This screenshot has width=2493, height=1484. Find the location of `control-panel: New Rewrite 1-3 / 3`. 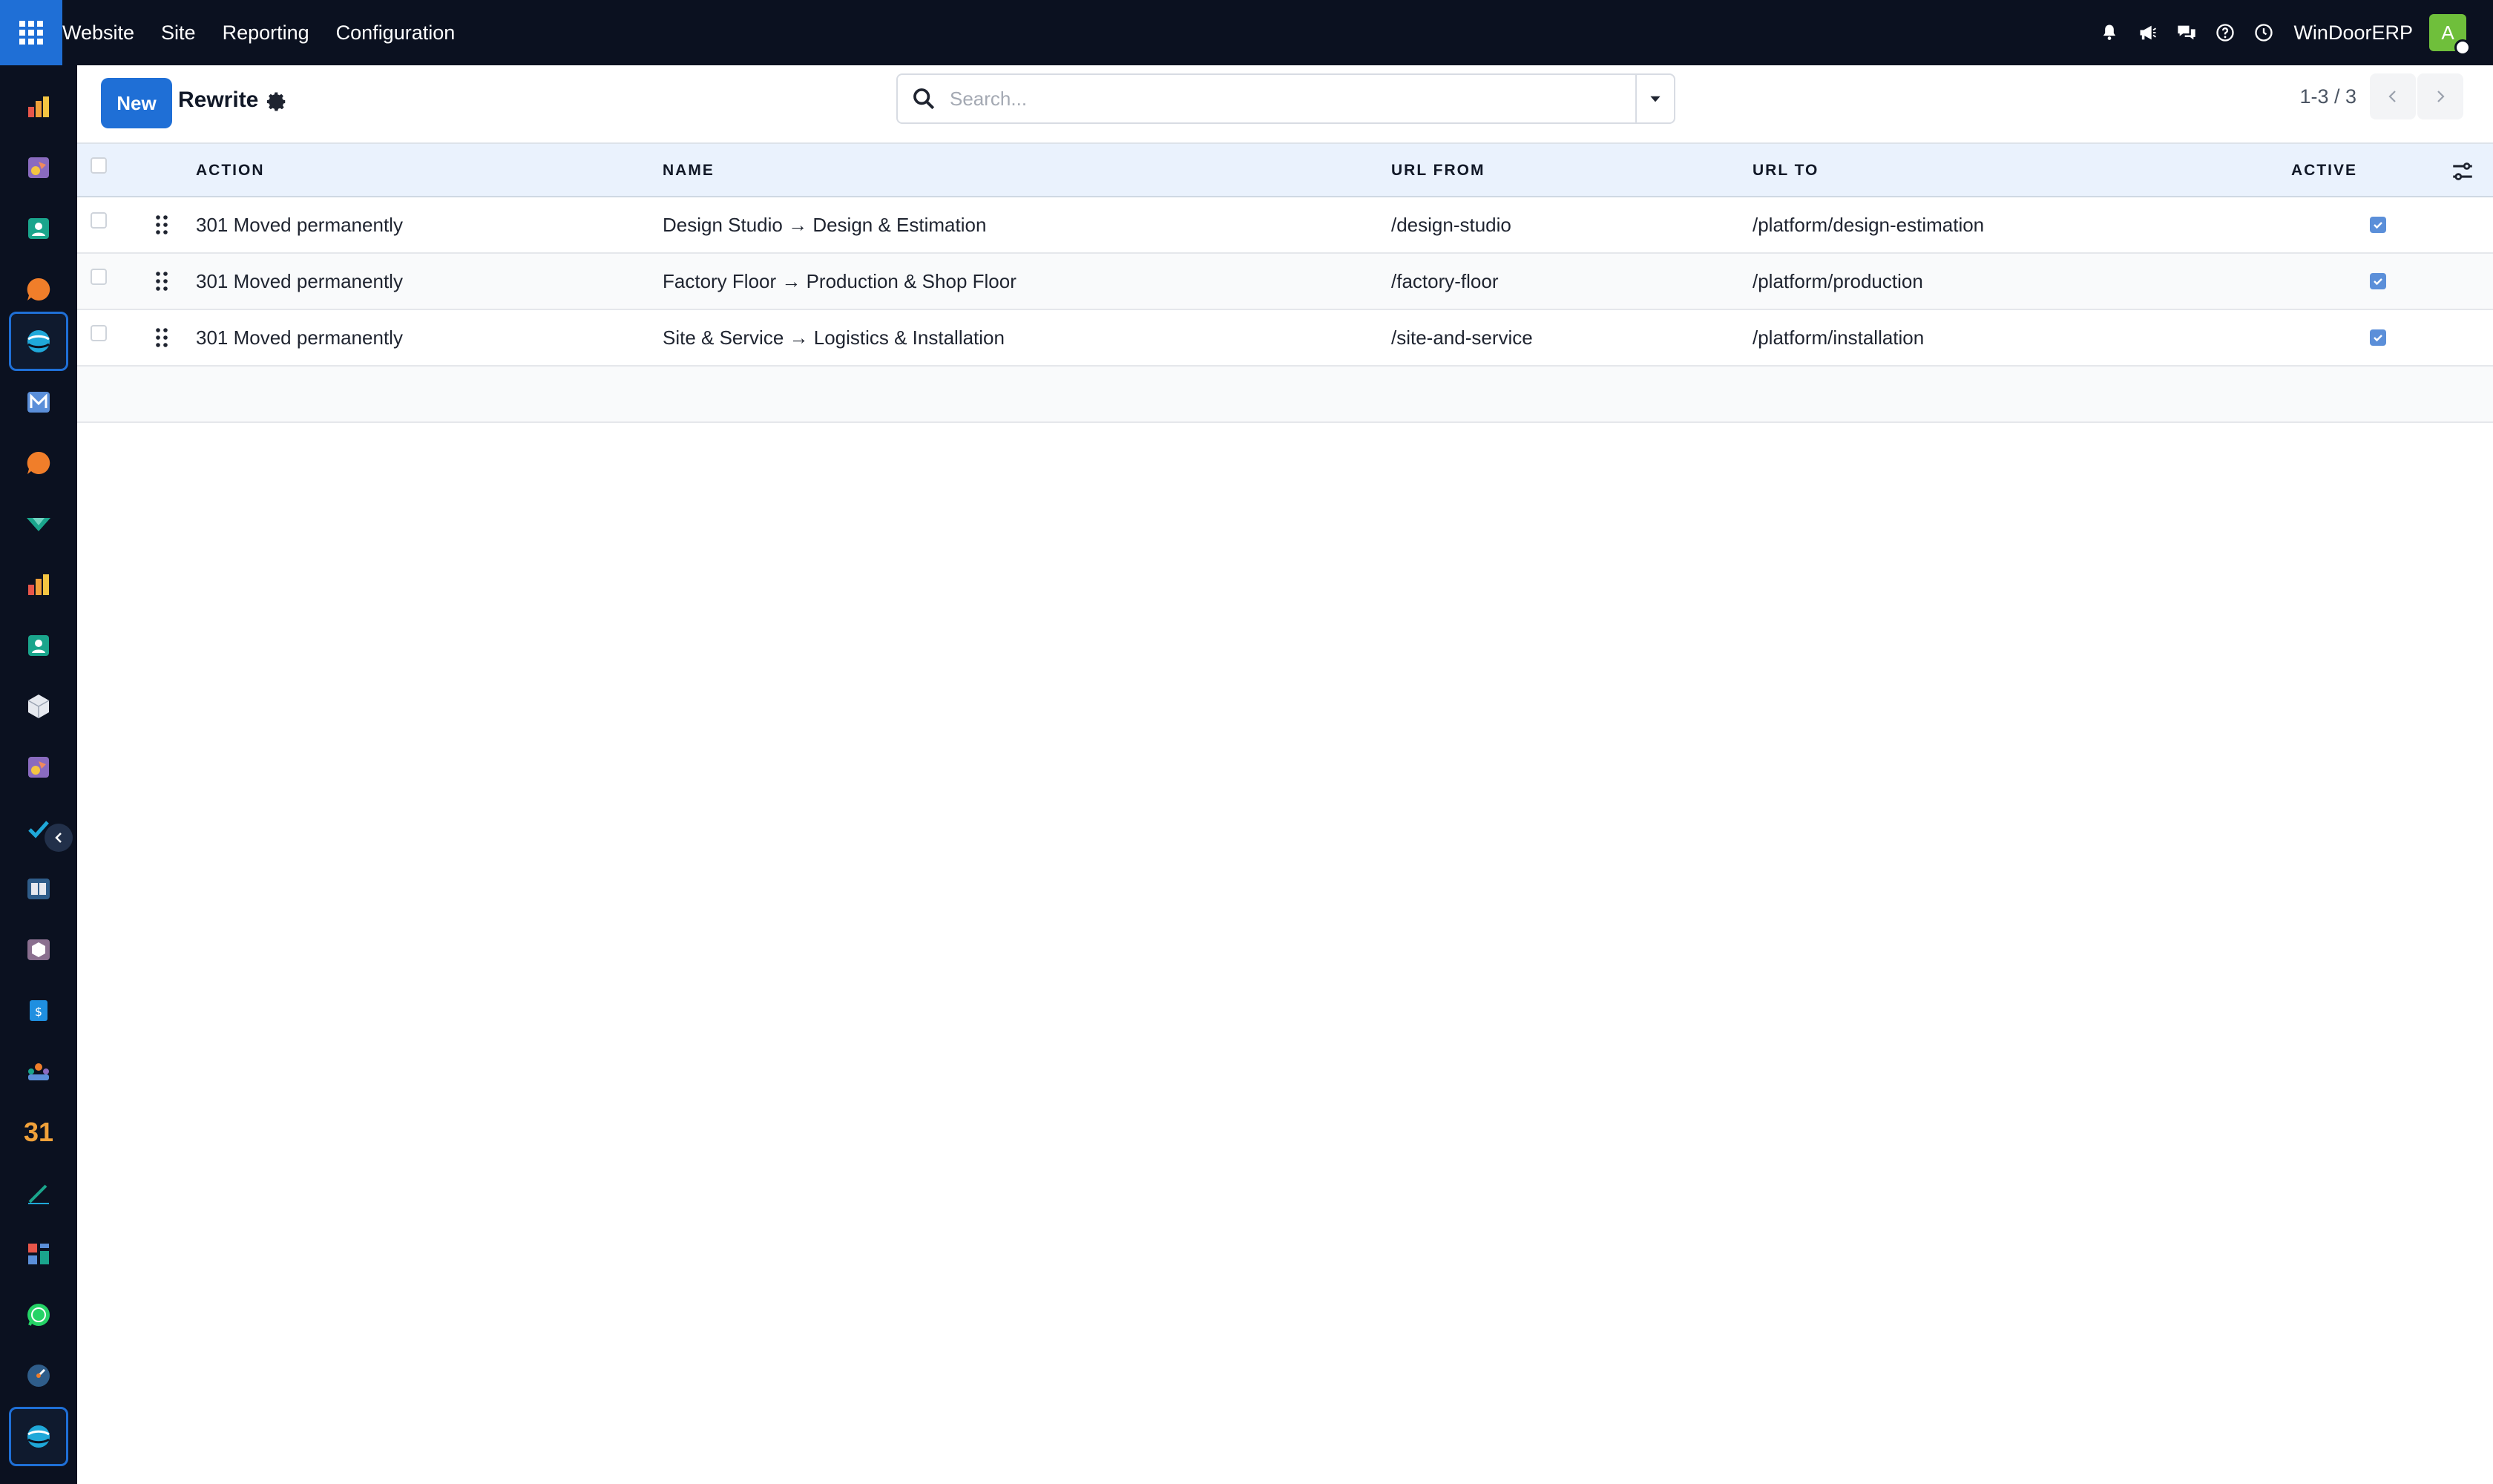

control-panel: New Rewrite 1-3 / 3 is located at coordinates (1285, 103).